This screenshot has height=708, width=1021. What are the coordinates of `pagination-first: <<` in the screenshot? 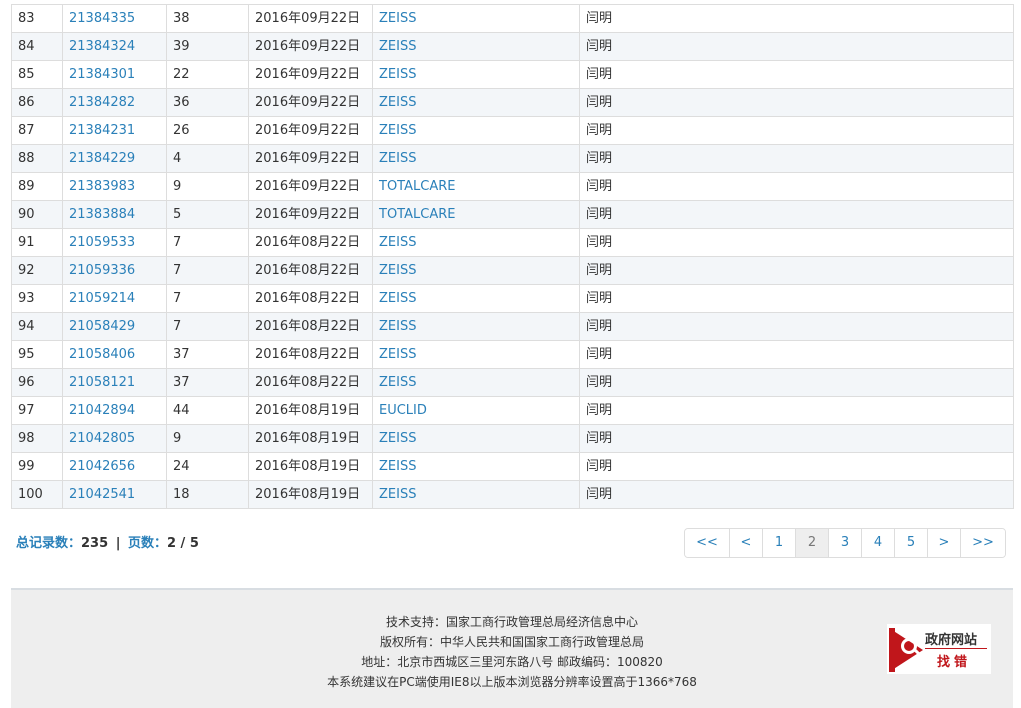 It's located at (707, 543).